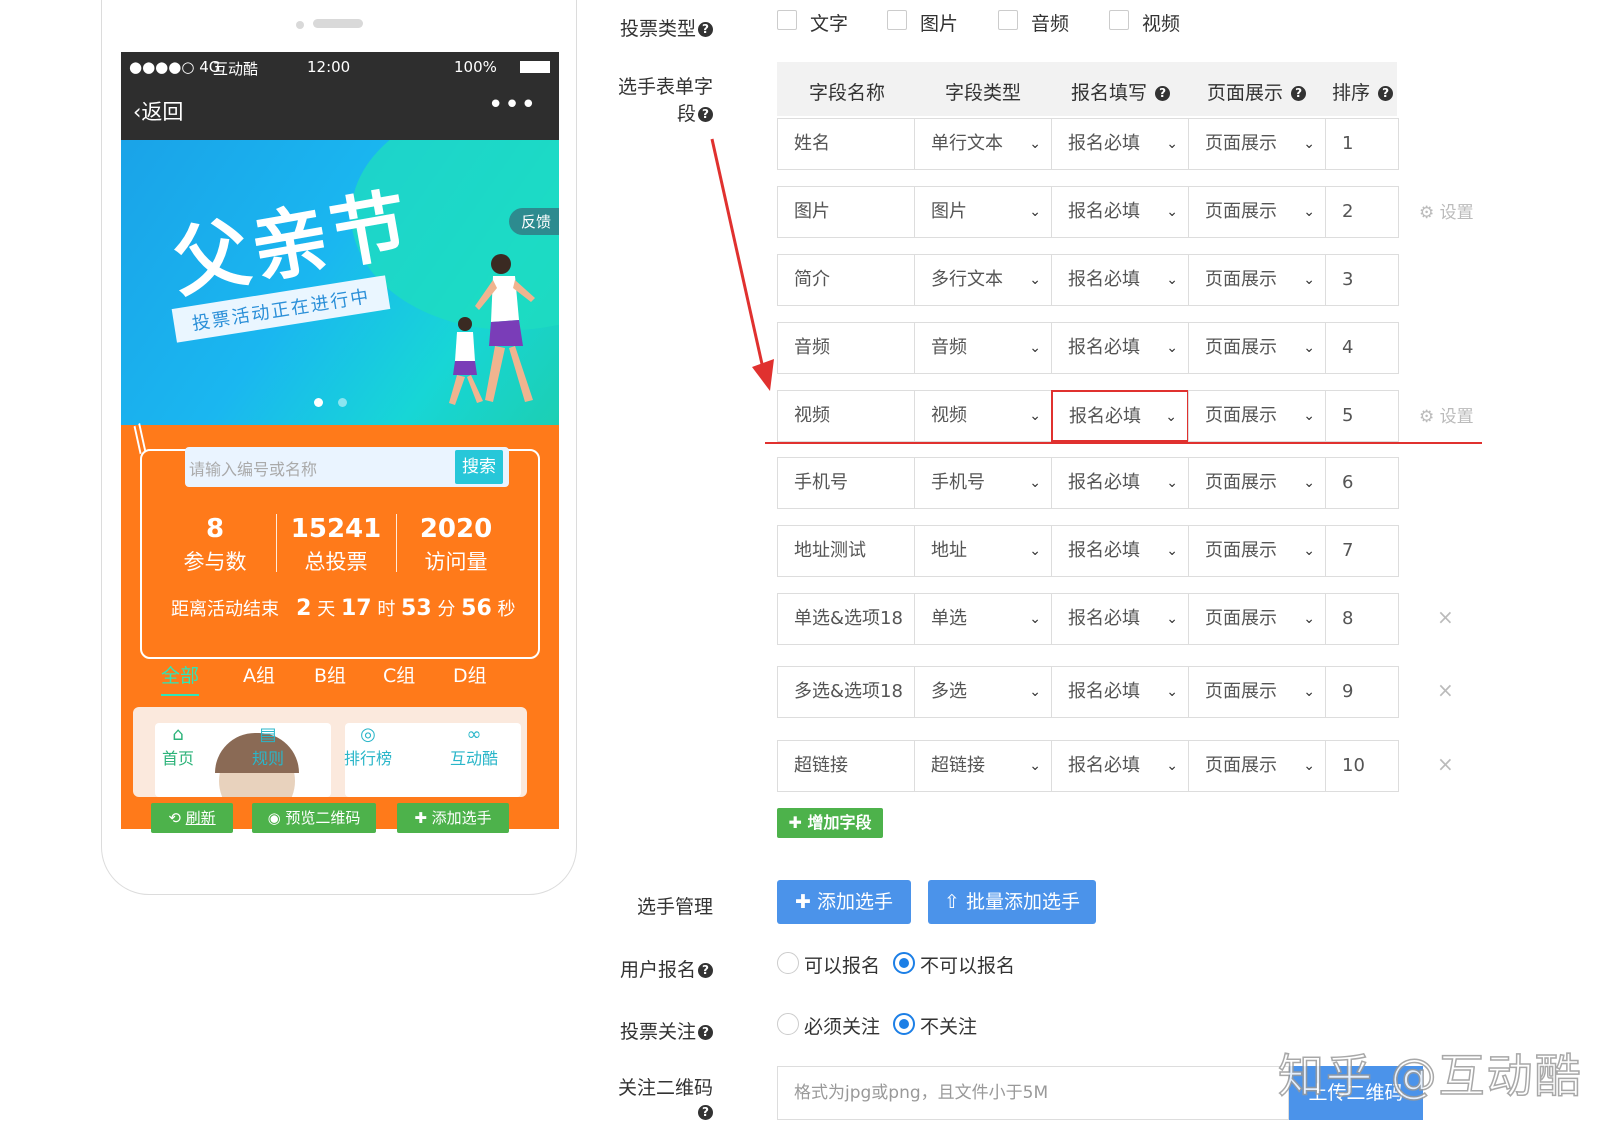  I want to click on group-tab-c: C组, so click(399, 674).